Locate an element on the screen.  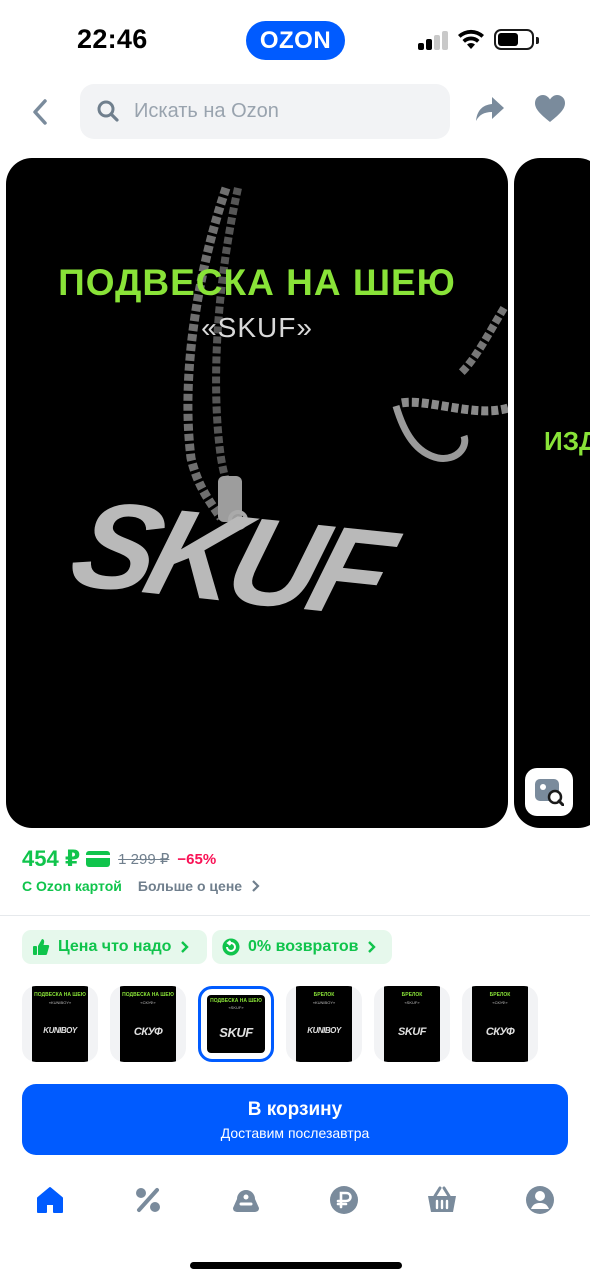
ozon-logo: OZON is located at coordinates (295, 40).